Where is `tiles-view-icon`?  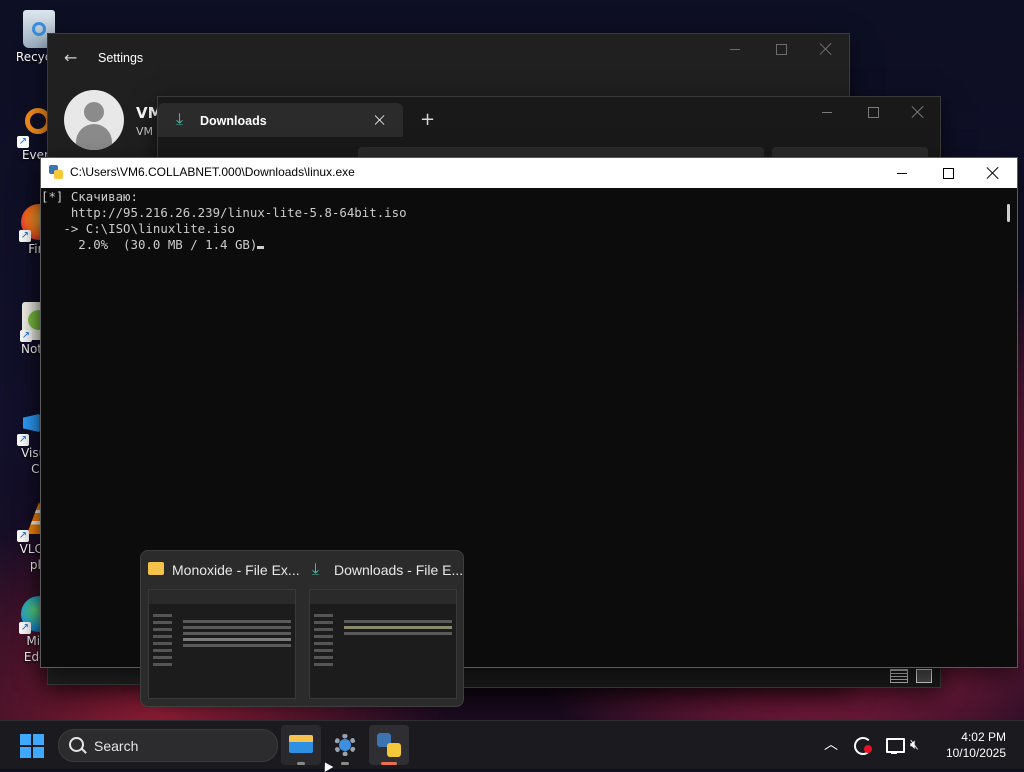 tiles-view-icon is located at coordinates (924, 676).